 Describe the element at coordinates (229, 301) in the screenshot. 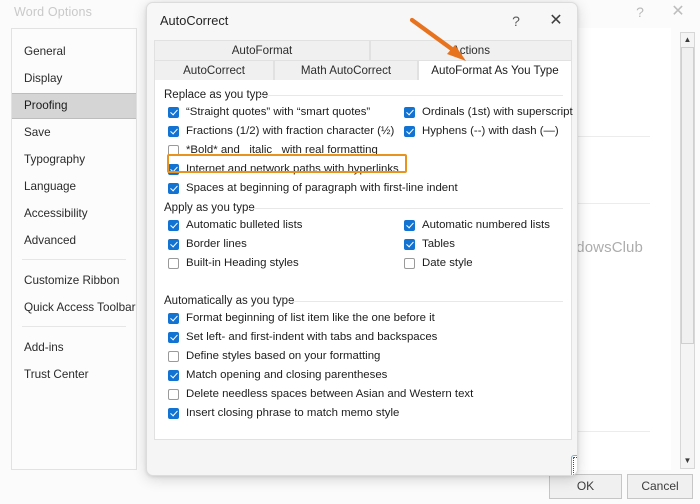

I see `group-header-automatically-as-you-type: Automatically as you type` at that location.